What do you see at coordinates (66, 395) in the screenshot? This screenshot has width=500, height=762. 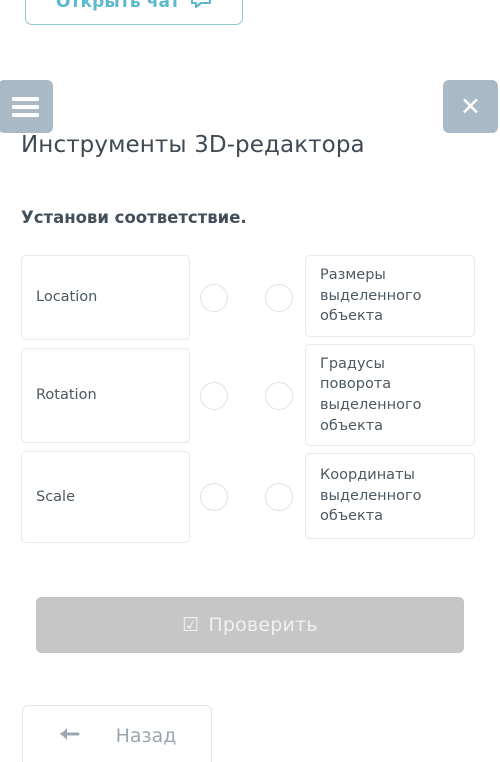 I see `match-left-label: Rotation` at bounding box center [66, 395].